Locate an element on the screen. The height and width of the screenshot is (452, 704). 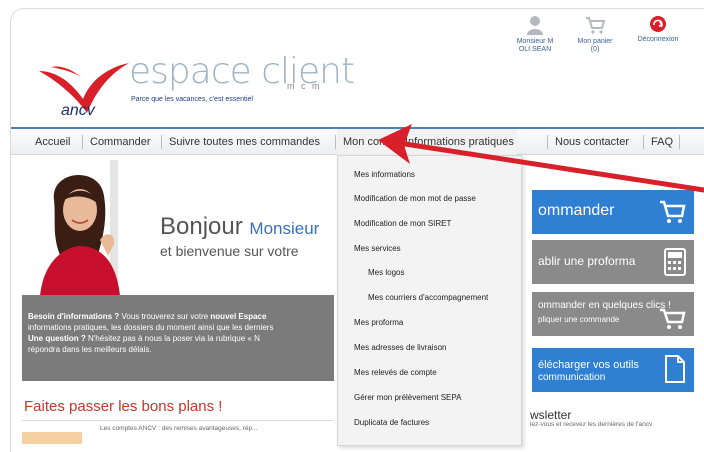
nav-item-faq: FAQ is located at coordinates (662, 142).